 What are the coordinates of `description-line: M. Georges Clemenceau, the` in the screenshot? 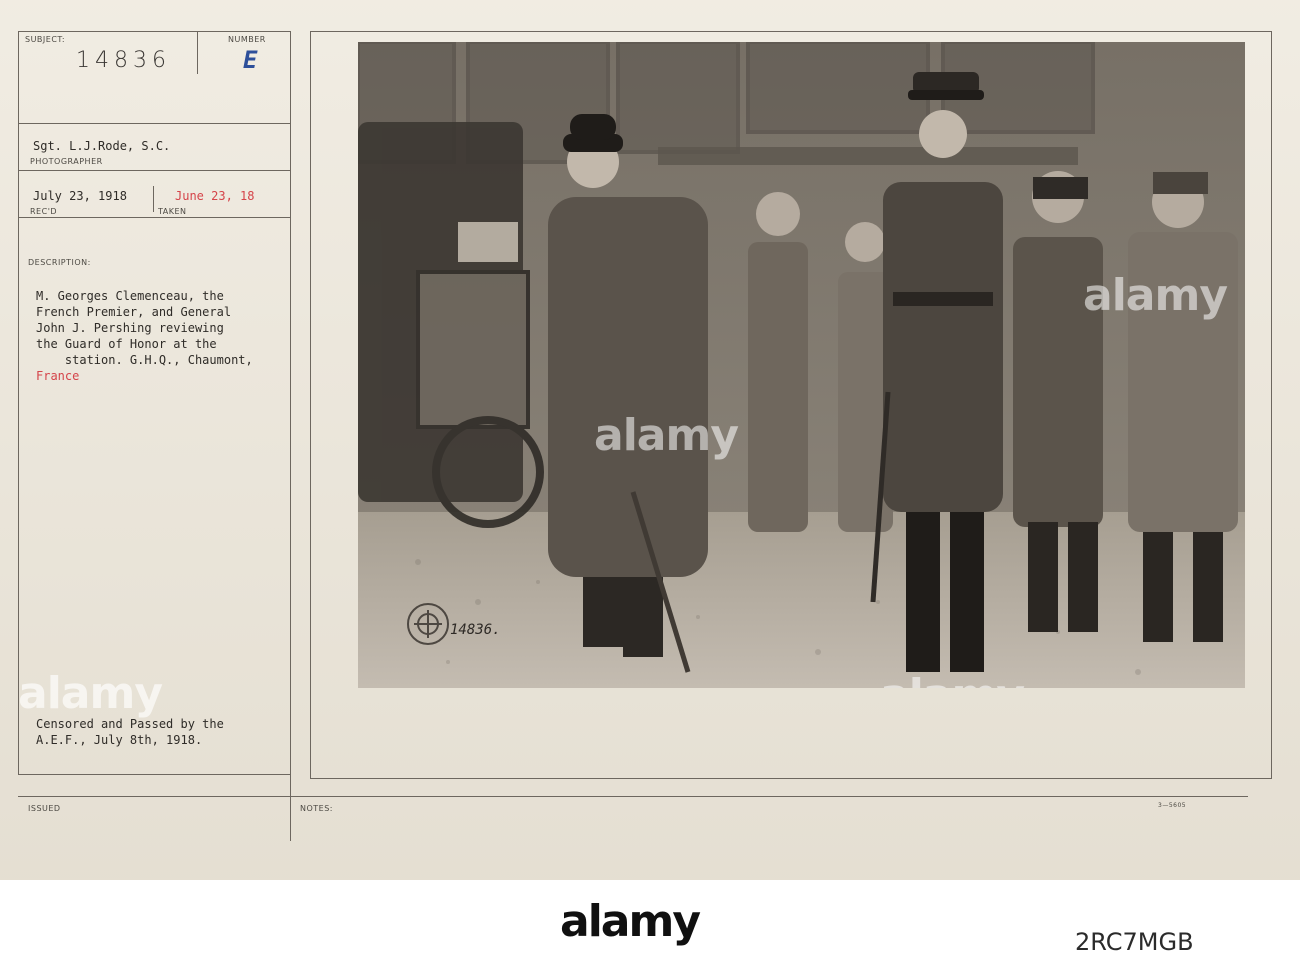 It's located at (130, 296).